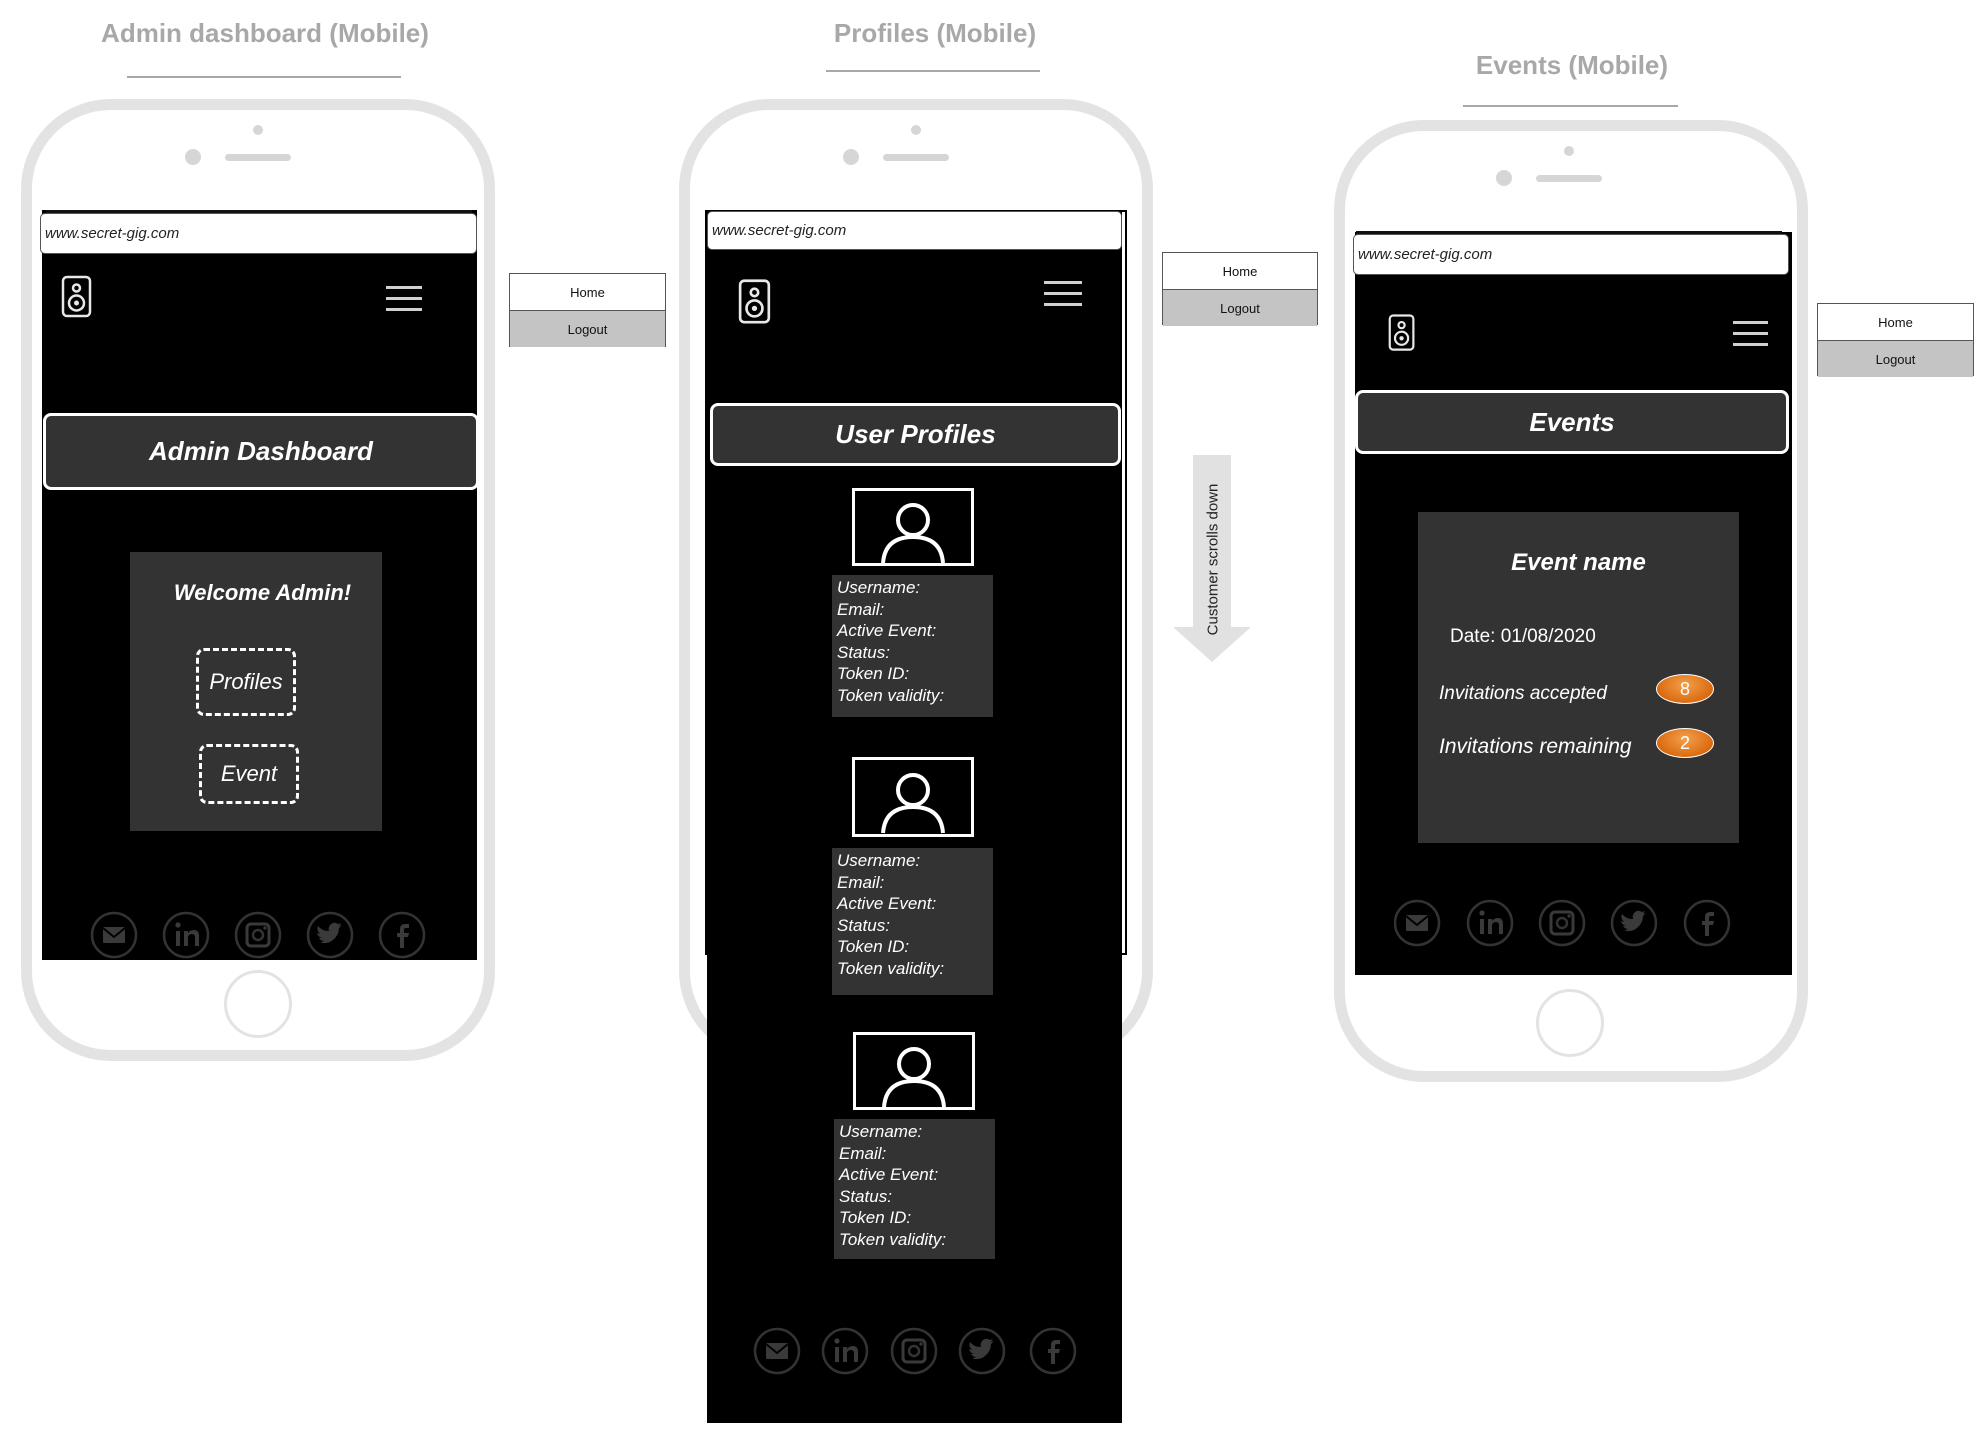 This screenshot has width=1974, height=1446. What do you see at coordinates (1685, 743) in the screenshot?
I see `invitations-remaining-badge: 2` at bounding box center [1685, 743].